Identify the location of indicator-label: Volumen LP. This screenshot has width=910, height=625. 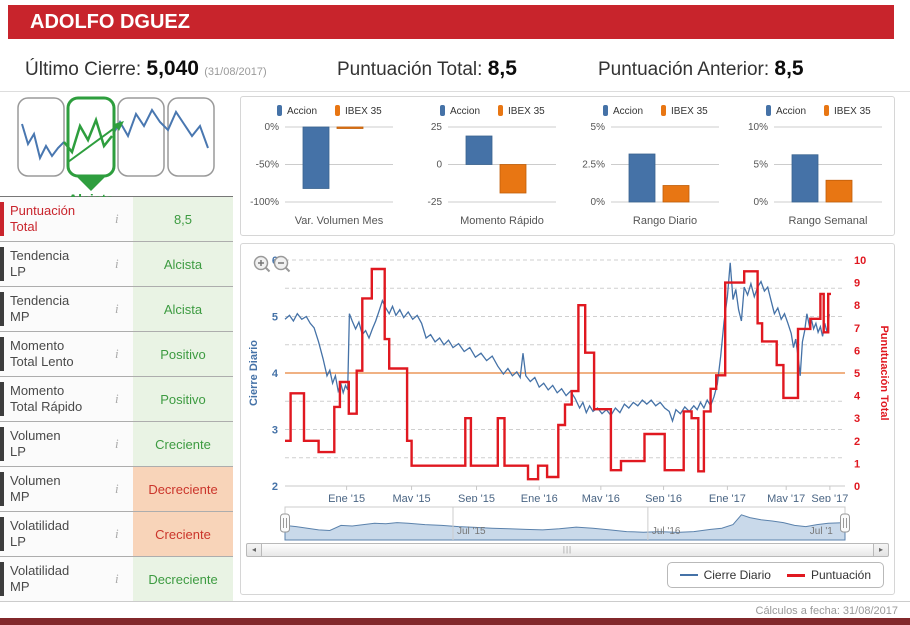
(35, 443).